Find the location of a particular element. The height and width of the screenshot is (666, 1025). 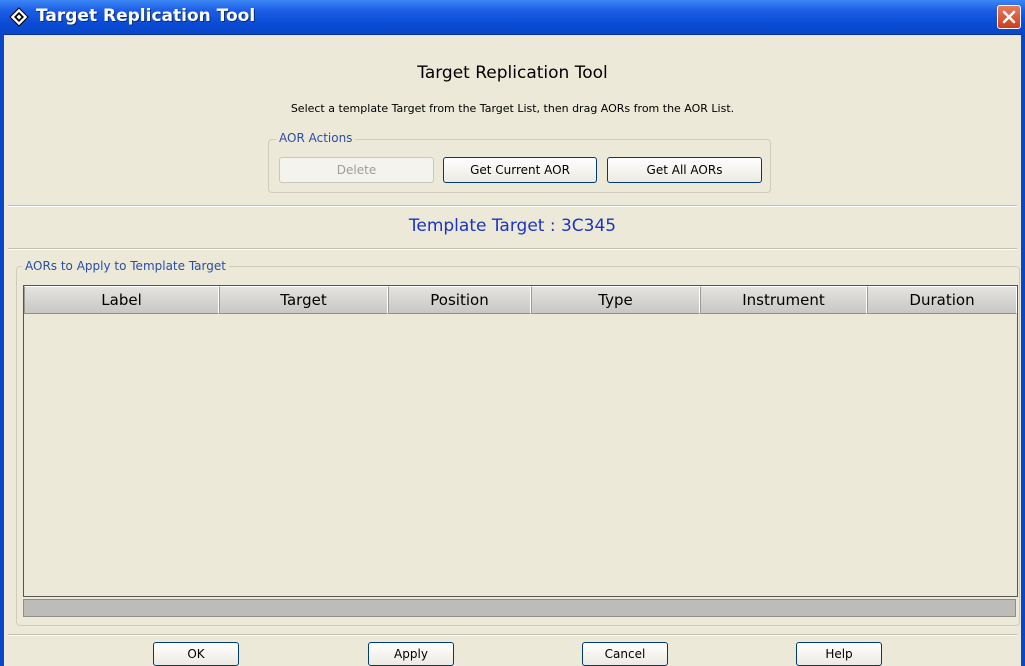

column-header-position: Position is located at coordinates (459, 300).